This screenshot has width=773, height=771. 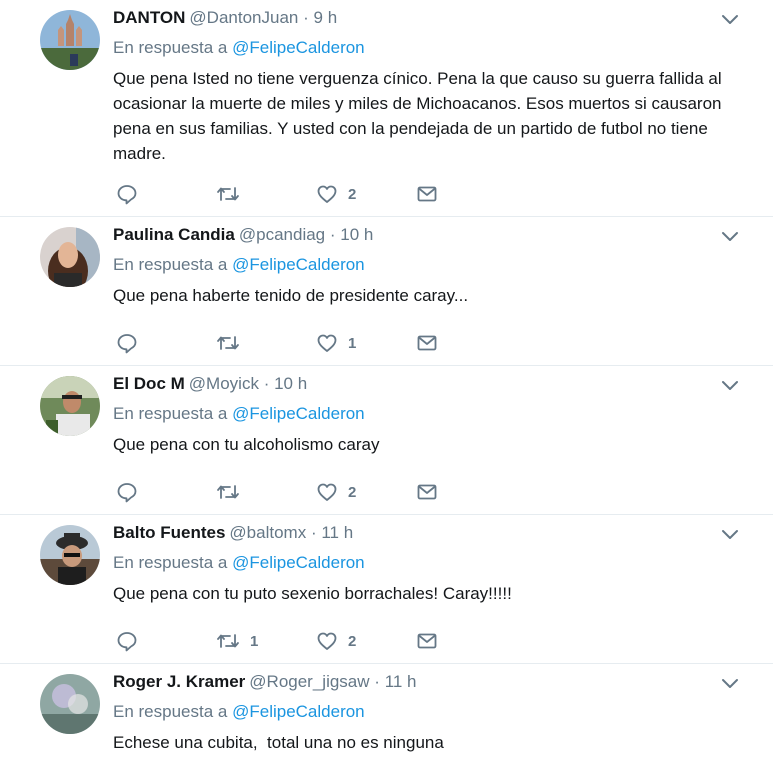 I want to click on retweet-button: 1, so click(x=237, y=641).